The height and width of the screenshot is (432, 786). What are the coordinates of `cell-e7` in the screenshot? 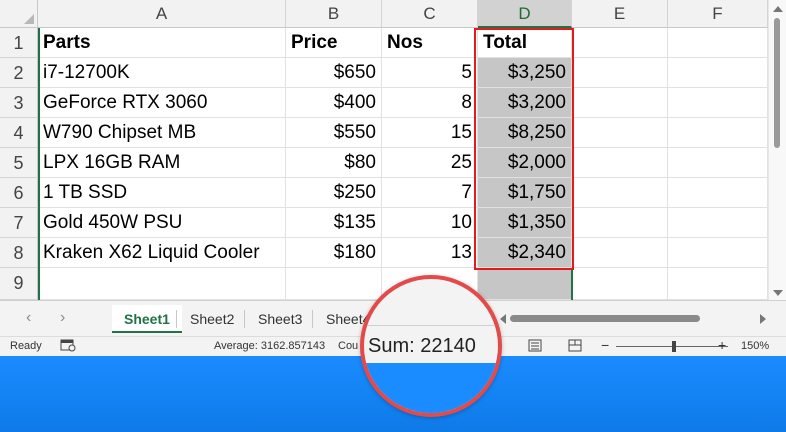 It's located at (620, 223).